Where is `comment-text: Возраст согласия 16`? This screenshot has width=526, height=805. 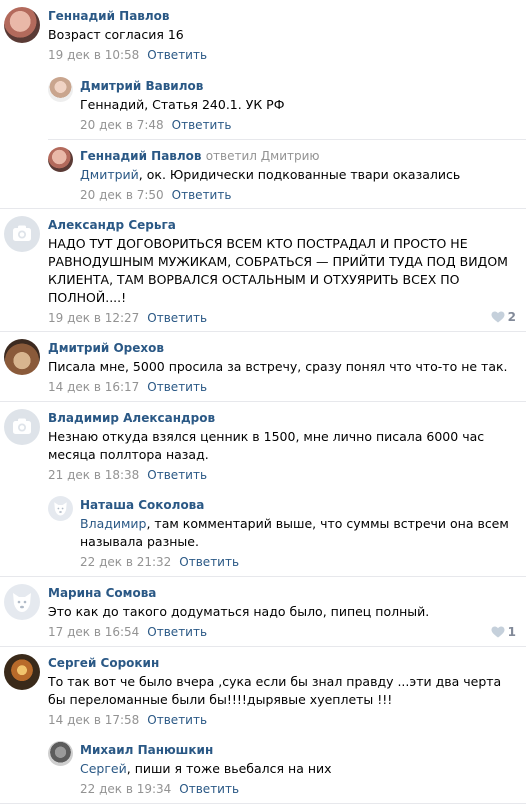
comment-text: Возраст согласия 16 is located at coordinates (116, 34).